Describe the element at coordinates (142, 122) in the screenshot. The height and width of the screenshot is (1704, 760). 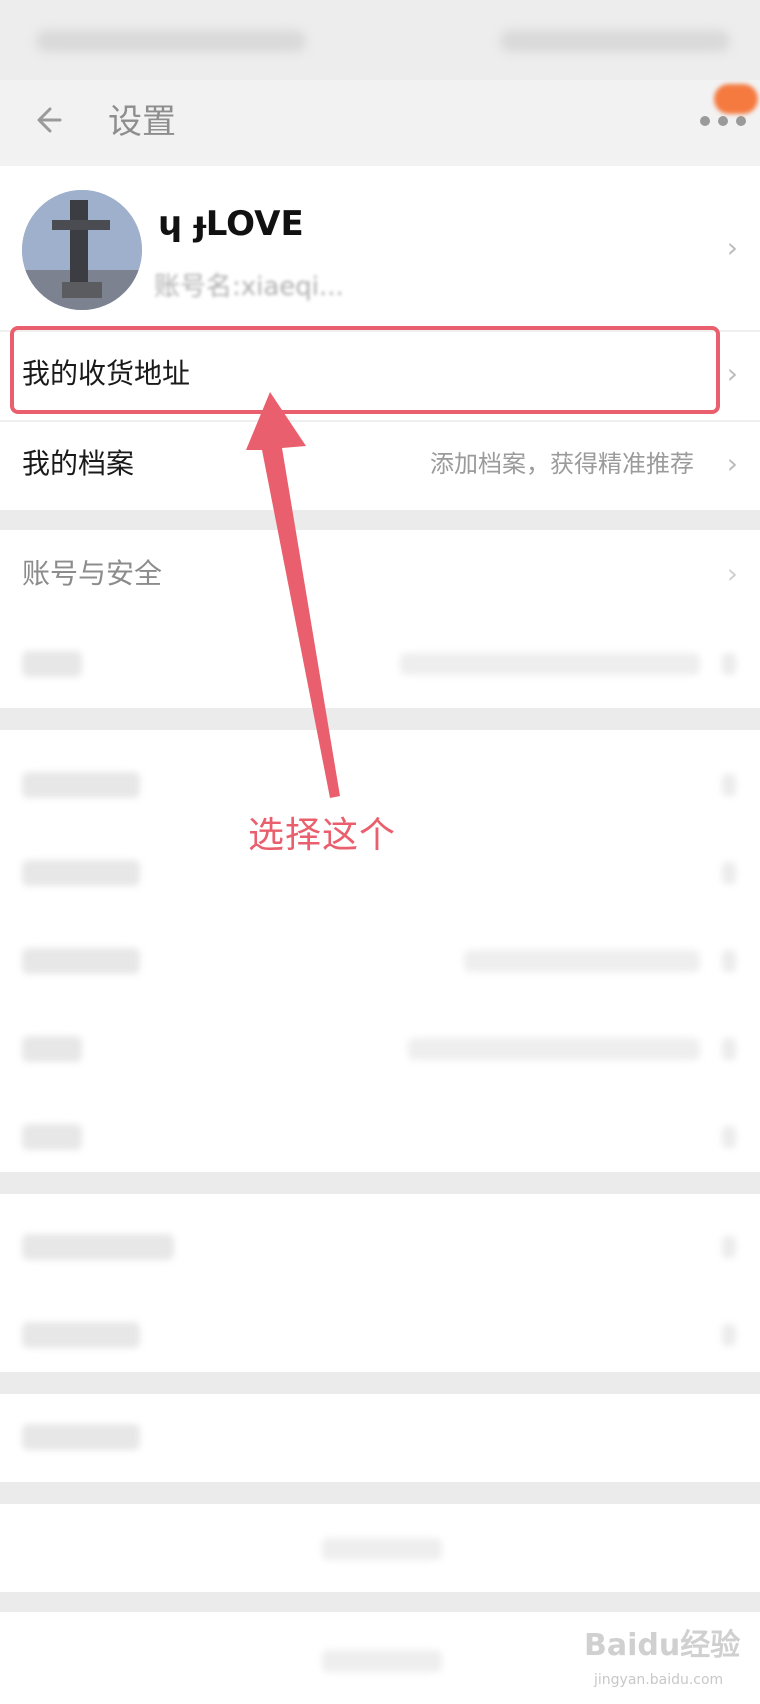
I see `page-title: 设置` at that location.